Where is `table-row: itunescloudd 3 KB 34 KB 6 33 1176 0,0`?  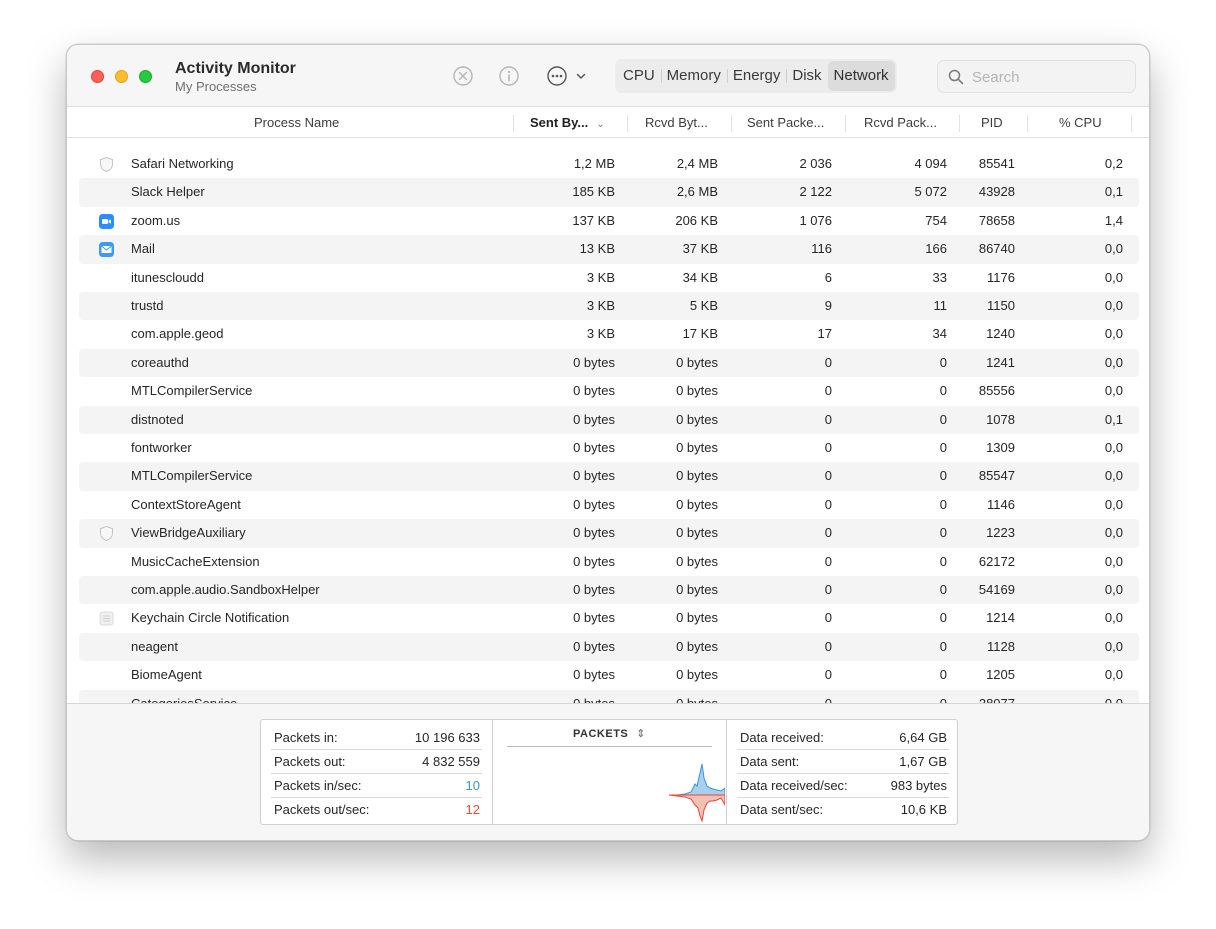
table-row: itunescloudd 3 KB 34 KB 6 33 1176 0,0 is located at coordinates (609, 278).